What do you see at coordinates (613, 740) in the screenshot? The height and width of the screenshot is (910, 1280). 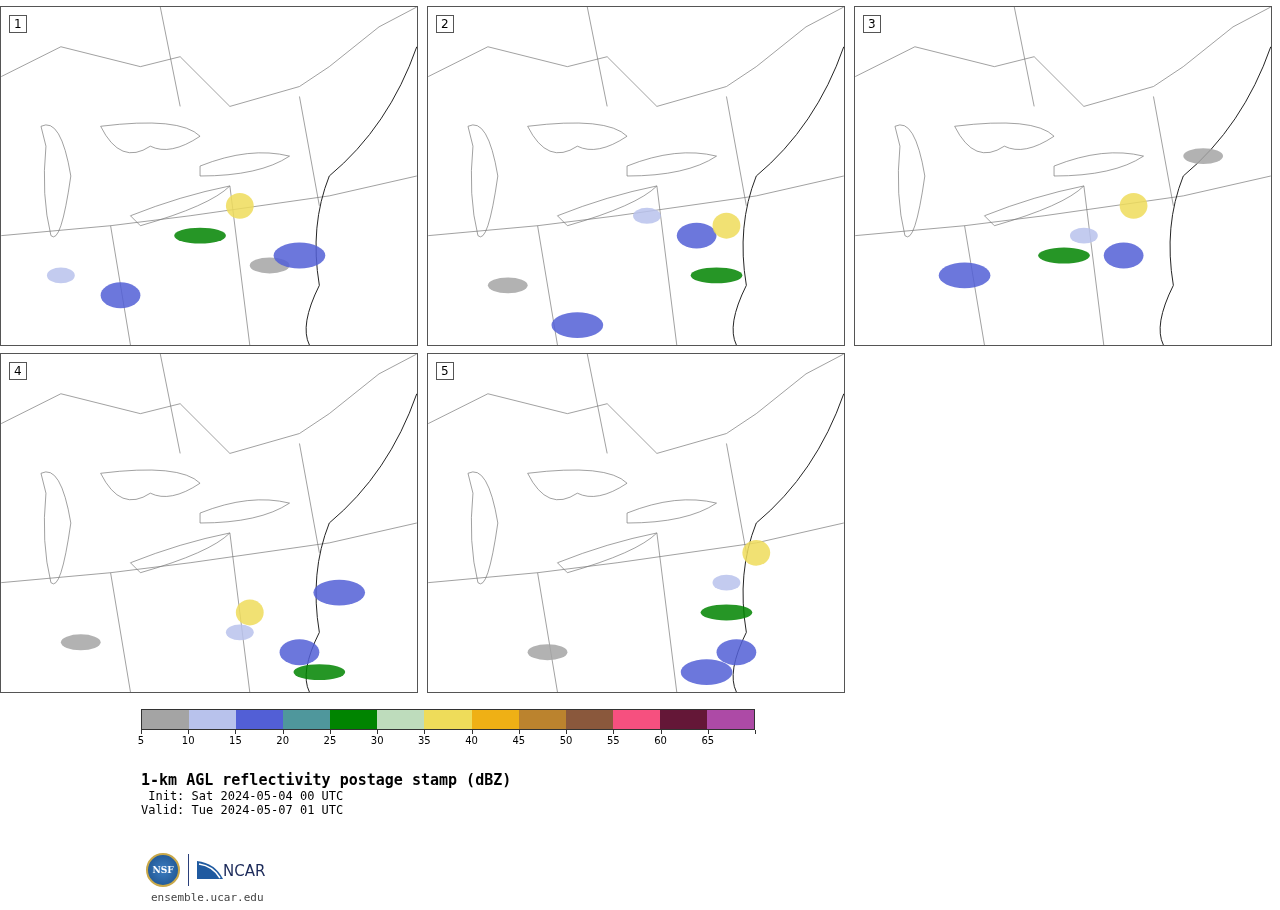 I see `tick-label: 55` at bounding box center [613, 740].